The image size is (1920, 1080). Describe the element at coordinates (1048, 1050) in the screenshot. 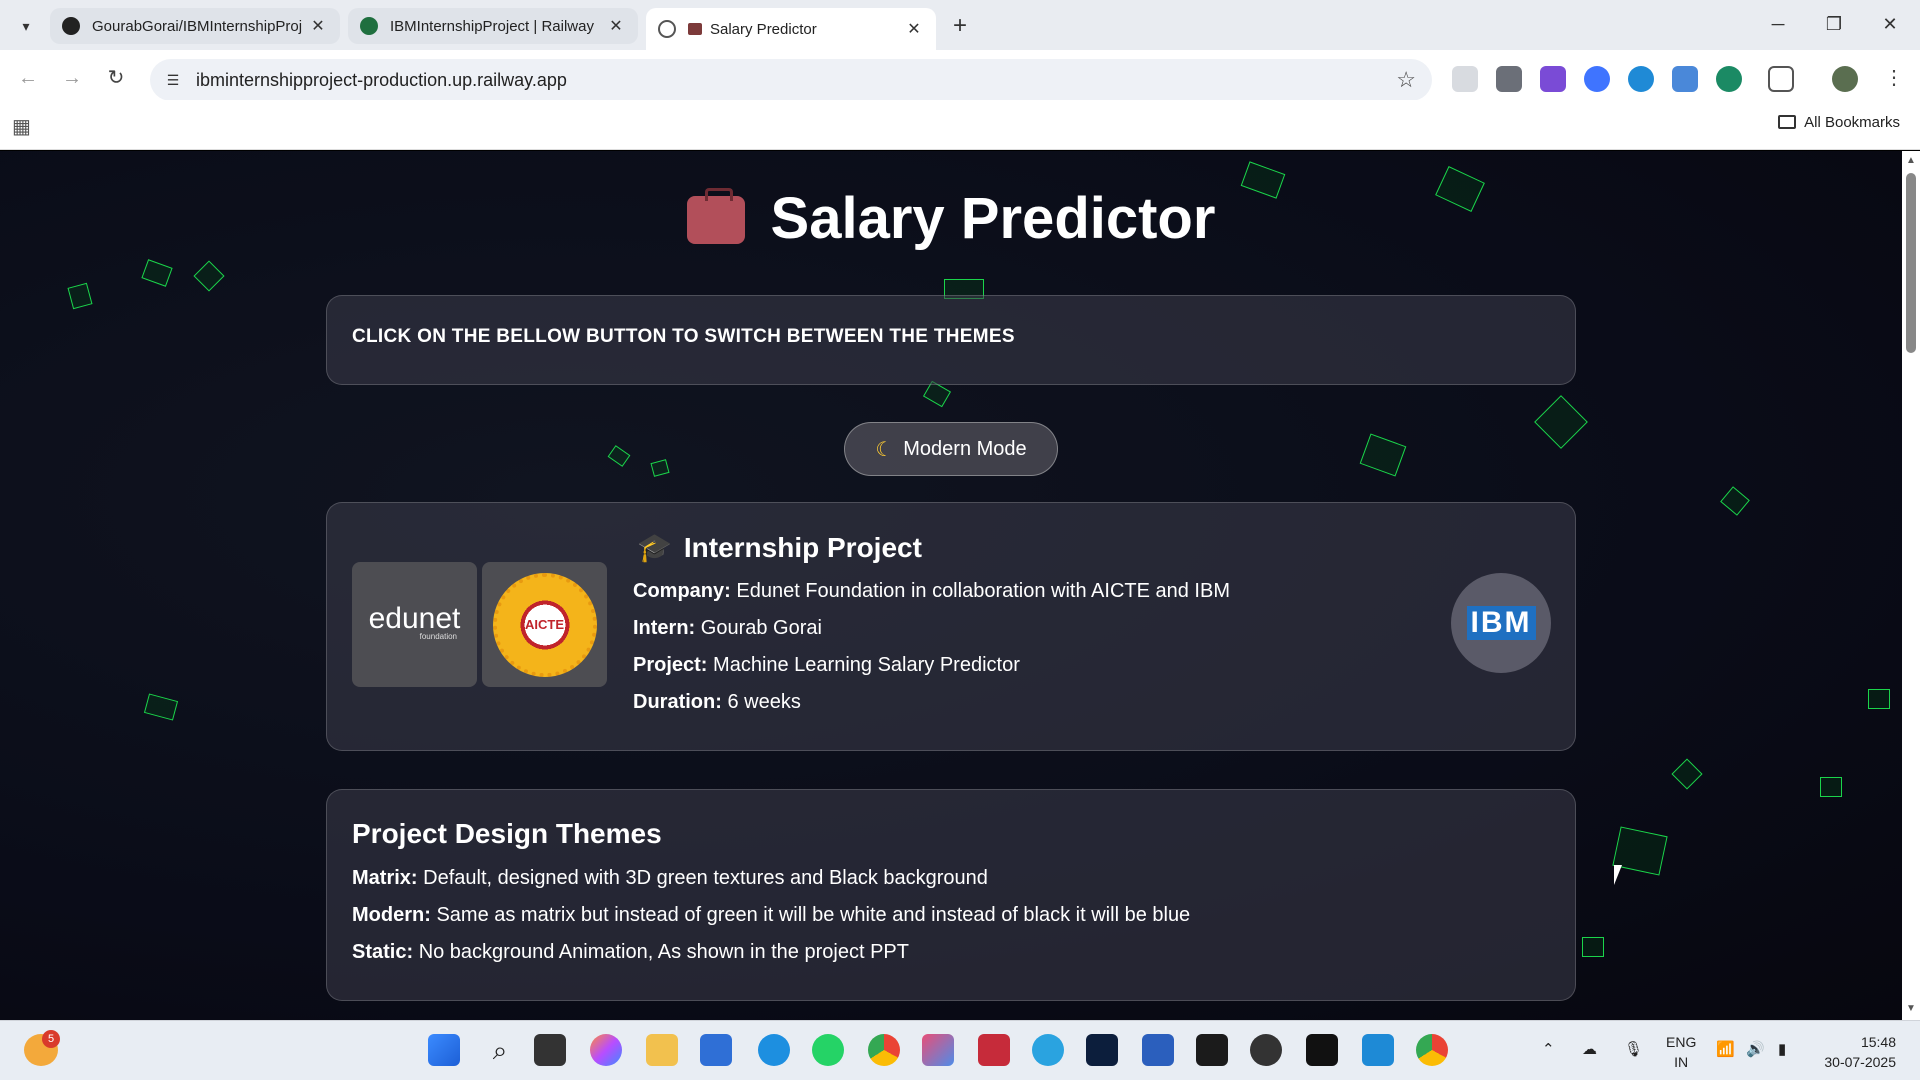

I see `telegram-icon` at that location.